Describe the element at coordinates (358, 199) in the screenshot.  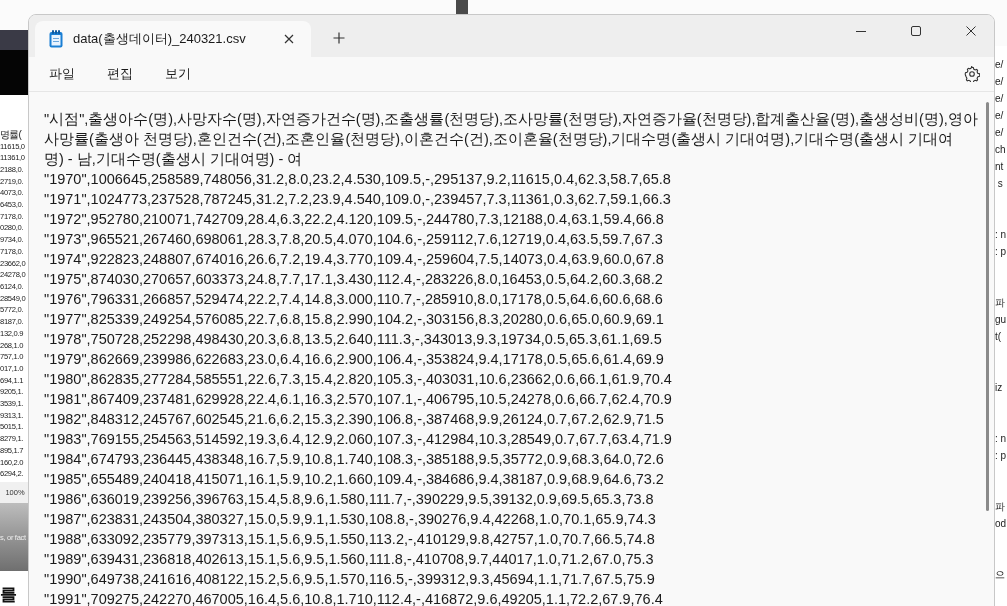
I see `text-line: "1971",1024773,237528,787245,31.2,7.2,23.9,4.540,109.0,-,239457,7.3,11361,0.3,62.7,59.1,66.3` at that location.